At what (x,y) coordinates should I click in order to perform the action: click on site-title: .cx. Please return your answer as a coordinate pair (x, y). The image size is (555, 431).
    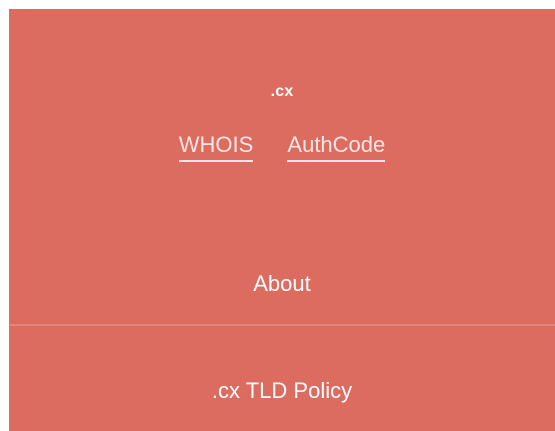
    Looking at the image, I should click on (282, 91).